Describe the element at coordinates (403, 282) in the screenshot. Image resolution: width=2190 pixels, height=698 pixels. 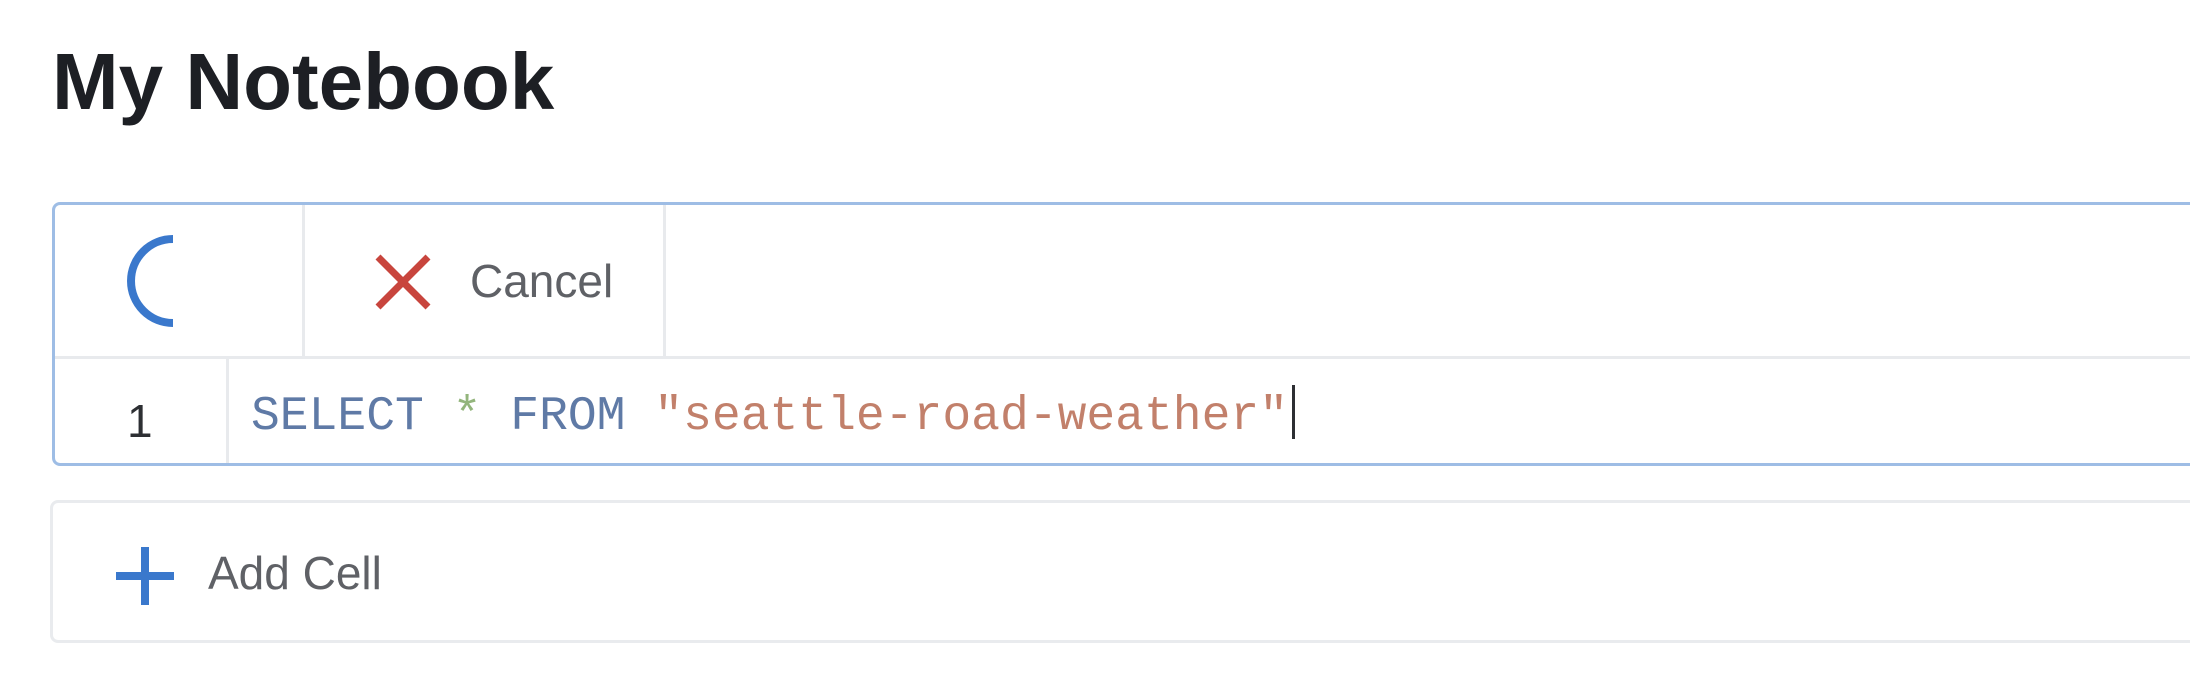
I see `close-icon` at that location.